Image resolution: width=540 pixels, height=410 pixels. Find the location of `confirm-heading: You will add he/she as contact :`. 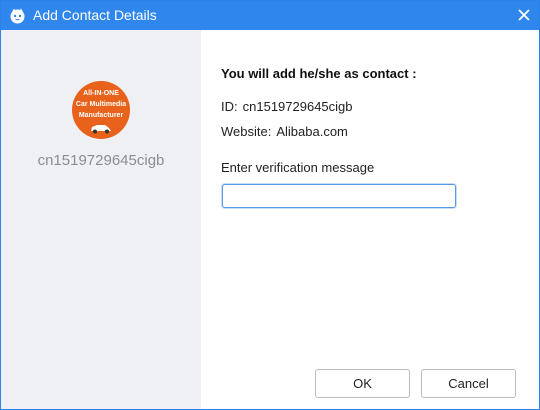

confirm-heading: You will add he/she as contact : is located at coordinates (319, 73).